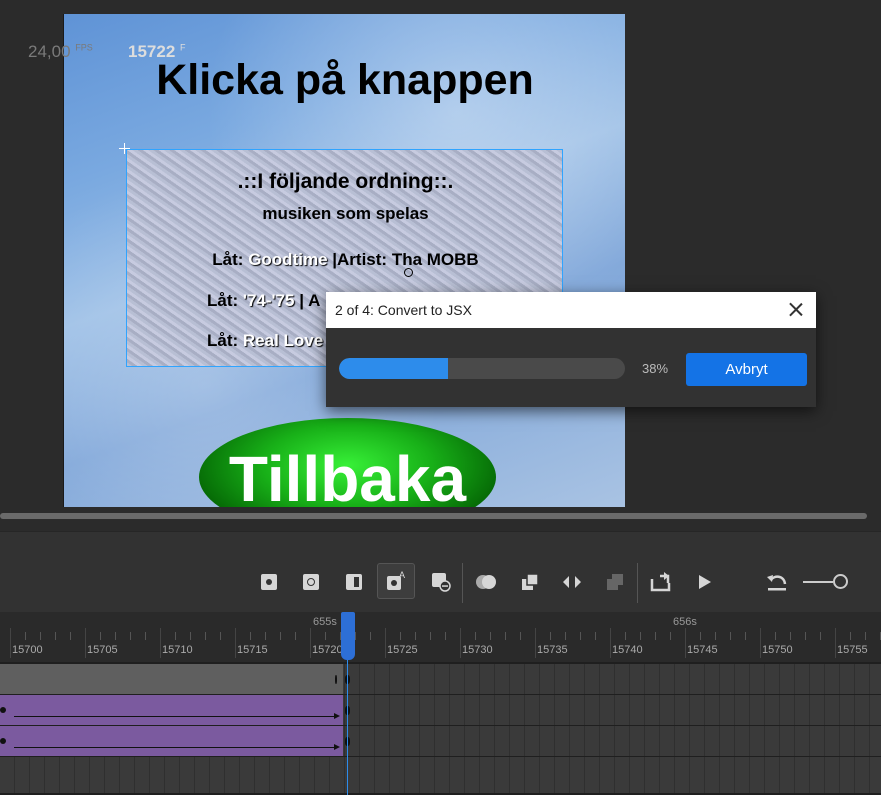  I want to click on edit-multiple-frames-button, so click(530, 582).